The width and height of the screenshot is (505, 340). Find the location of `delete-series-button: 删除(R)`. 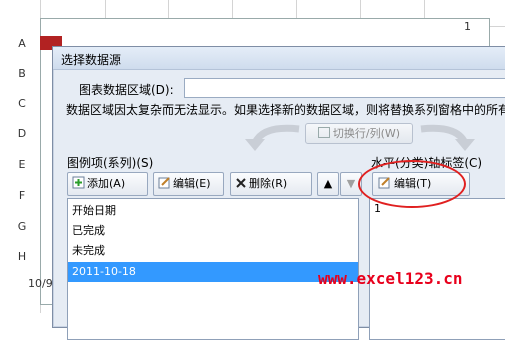

delete-series-button: 删除(R) is located at coordinates (271, 184).